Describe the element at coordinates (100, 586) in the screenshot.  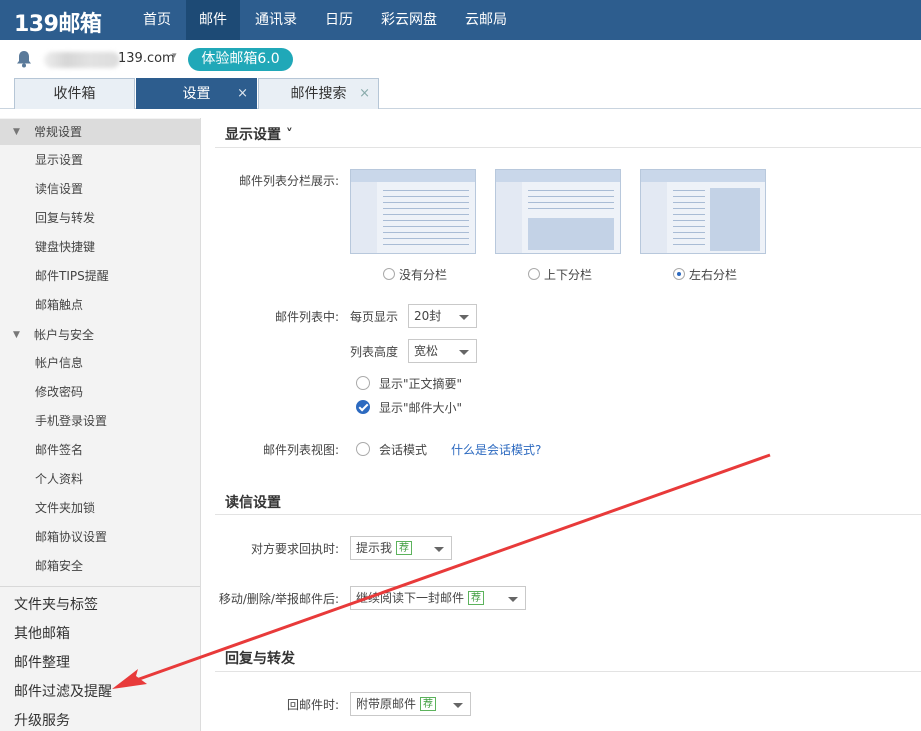
I see `sidebar-divider` at that location.